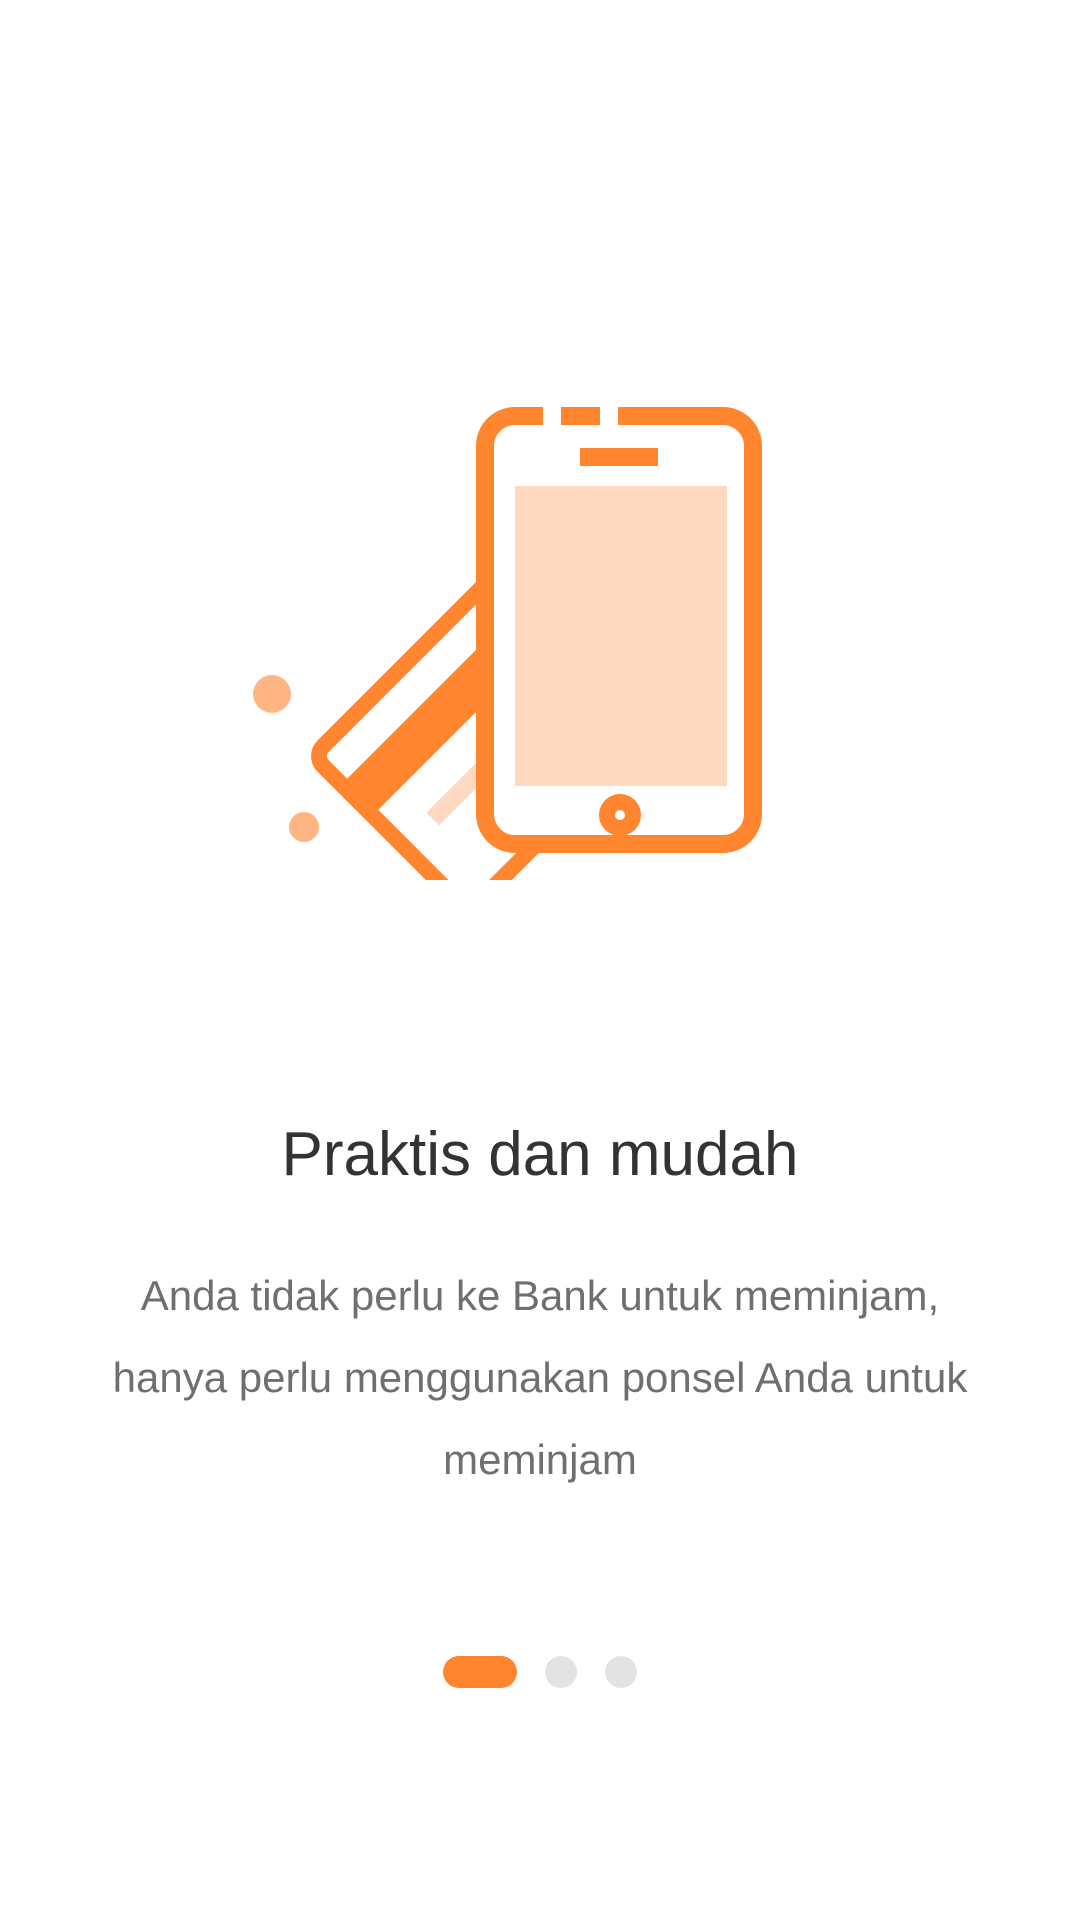 The image size is (1080, 1920). What do you see at coordinates (540, 1295) in the screenshot?
I see `description-line: Anda tidak perlu ke Bank untuk meminjam,` at bounding box center [540, 1295].